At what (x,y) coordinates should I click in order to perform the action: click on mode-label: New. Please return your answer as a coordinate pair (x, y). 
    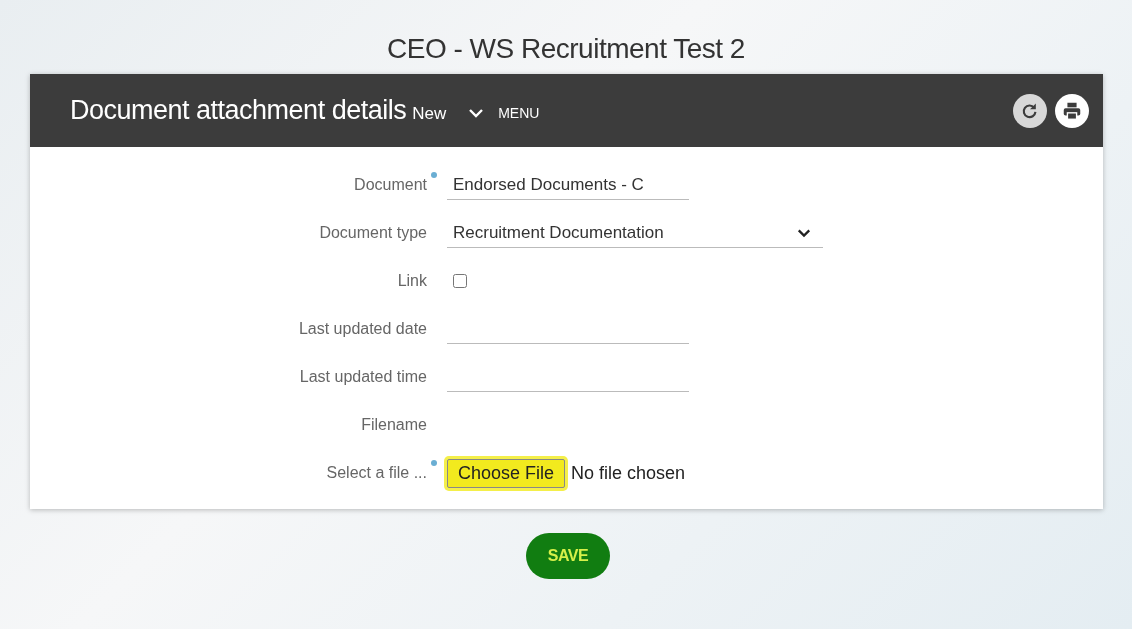
    Looking at the image, I should click on (429, 113).